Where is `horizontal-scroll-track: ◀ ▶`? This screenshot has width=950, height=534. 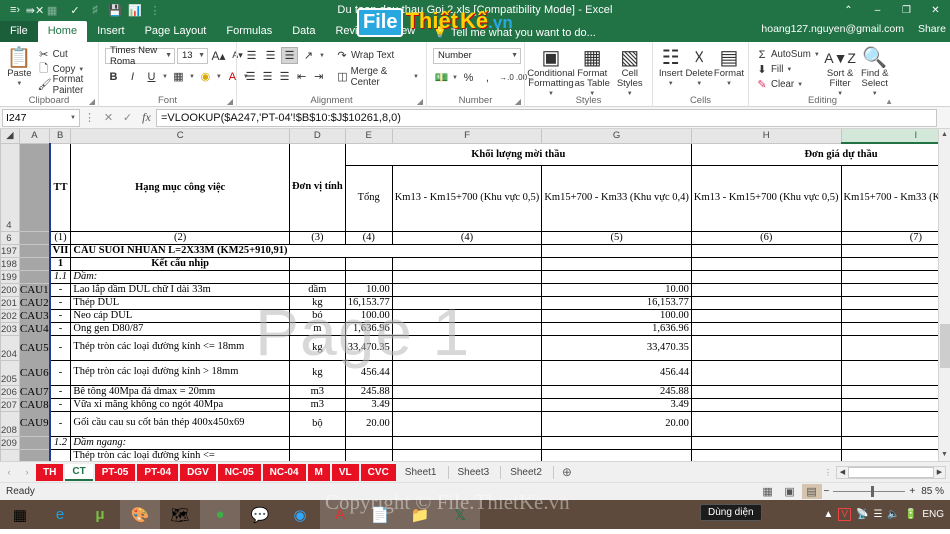
horizontal-scroll-track: ◀ ▶ is located at coordinates (891, 472).